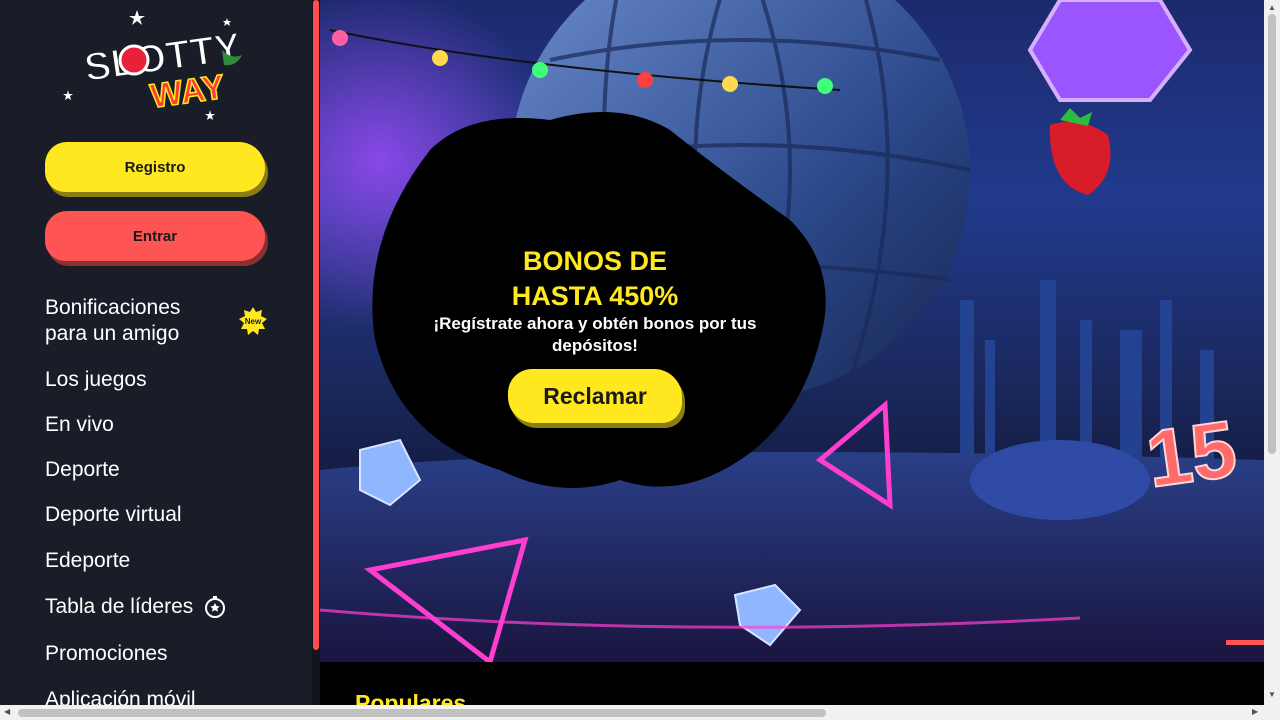  I want to click on nav-item-label: Deporte, so click(82, 469).